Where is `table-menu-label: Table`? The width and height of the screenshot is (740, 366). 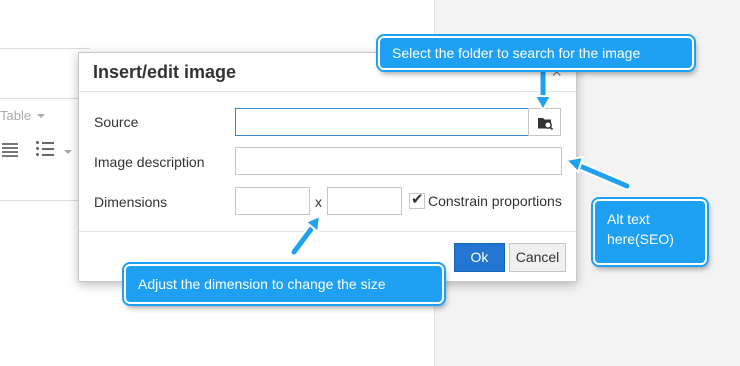
table-menu-label: Table is located at coordinates (15, 115).